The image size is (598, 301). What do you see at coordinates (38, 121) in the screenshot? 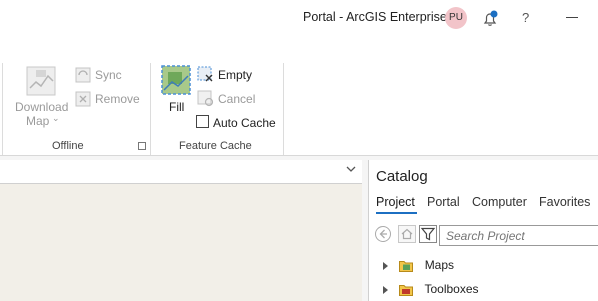
I see `download-map-label-line2: Map` at bounding box center [38, 121].